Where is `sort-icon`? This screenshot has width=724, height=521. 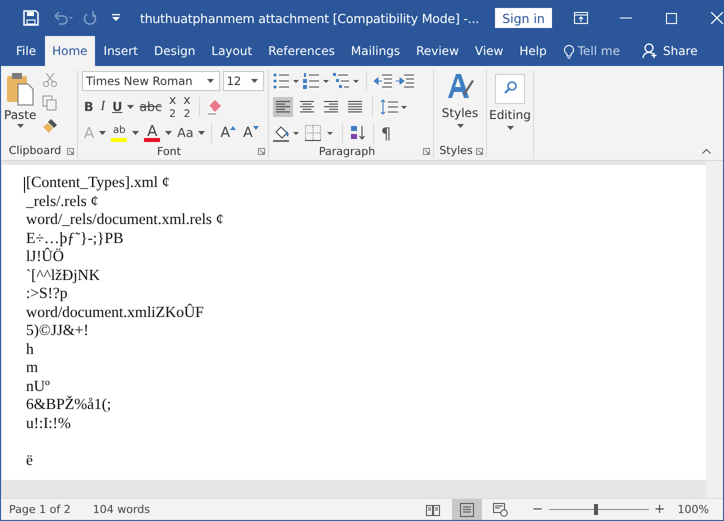
sort-icon is located at coordinates (358, 133).